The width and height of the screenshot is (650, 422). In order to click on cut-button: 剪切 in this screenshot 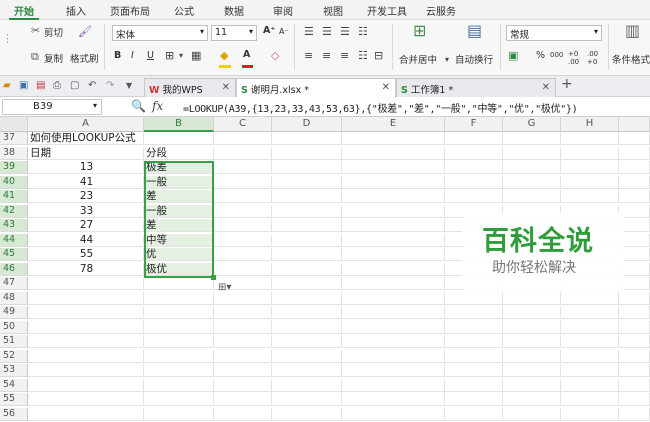, I will do `click(53, 32)`.